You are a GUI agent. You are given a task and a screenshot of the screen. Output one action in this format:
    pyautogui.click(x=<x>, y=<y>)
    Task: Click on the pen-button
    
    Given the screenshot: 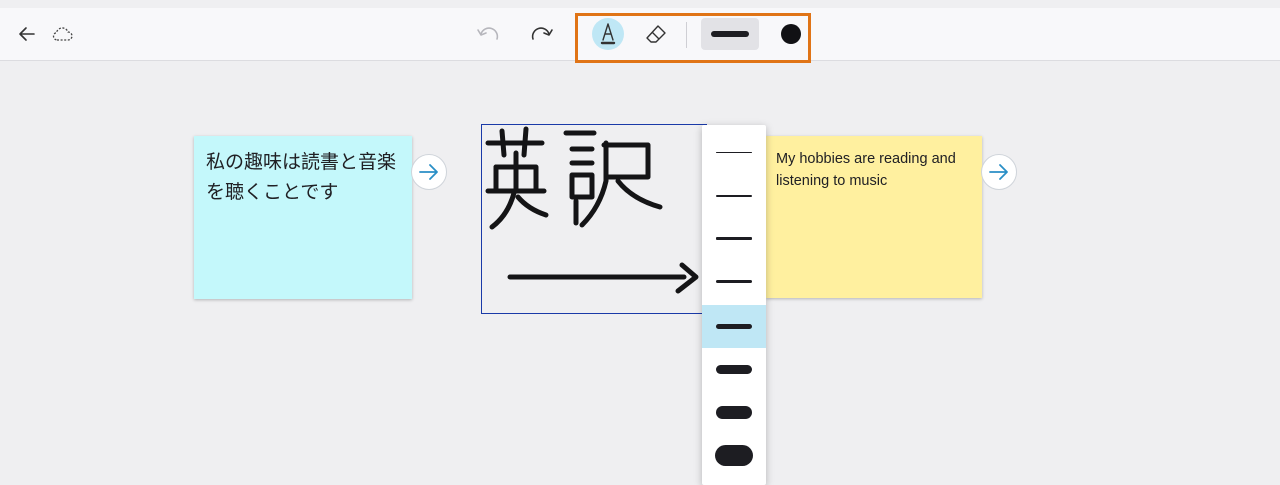 What is the action you would take?
    pyautogui.click(x=608, y=34)
    